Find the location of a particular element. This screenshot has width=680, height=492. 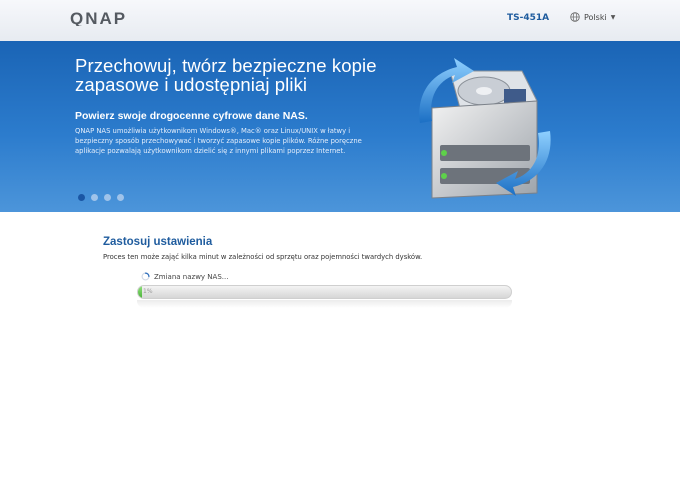

progress-label: 1% is located at coordinates (148, 291).